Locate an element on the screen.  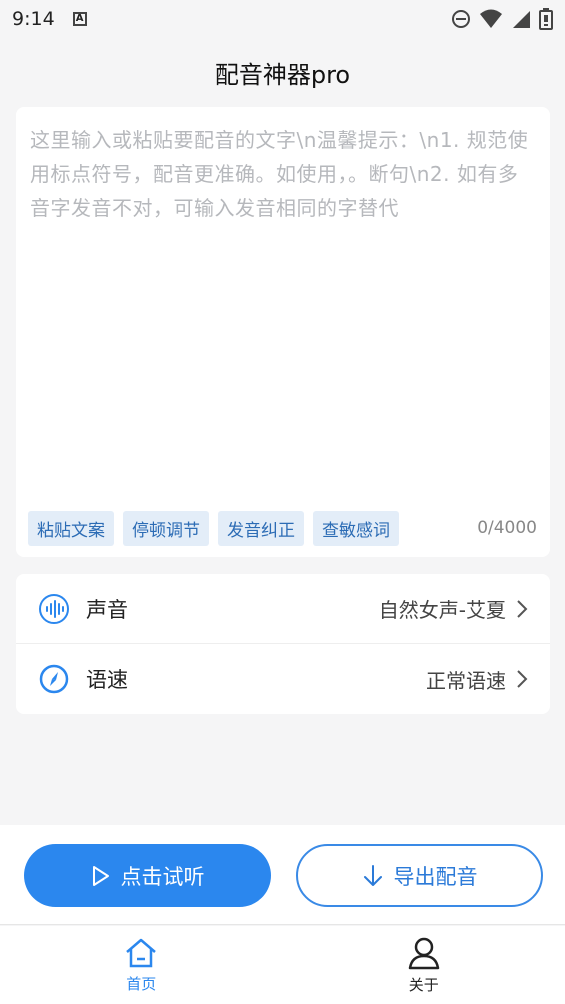
speedometer-icon is located at coordinates (54, 679).